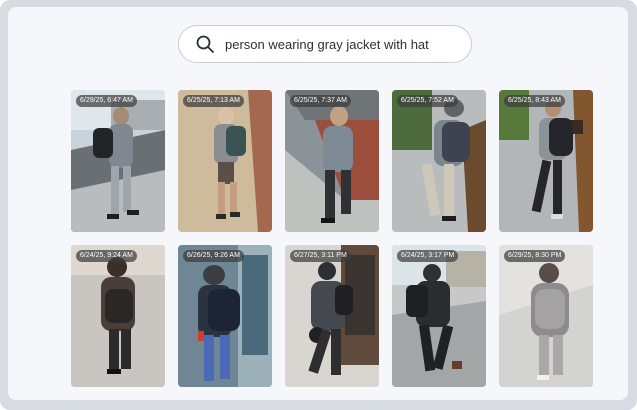  What do you see at coordinates (205, 44) in the screenshot?
I see `search-icon` at bounding box center [205, 44].